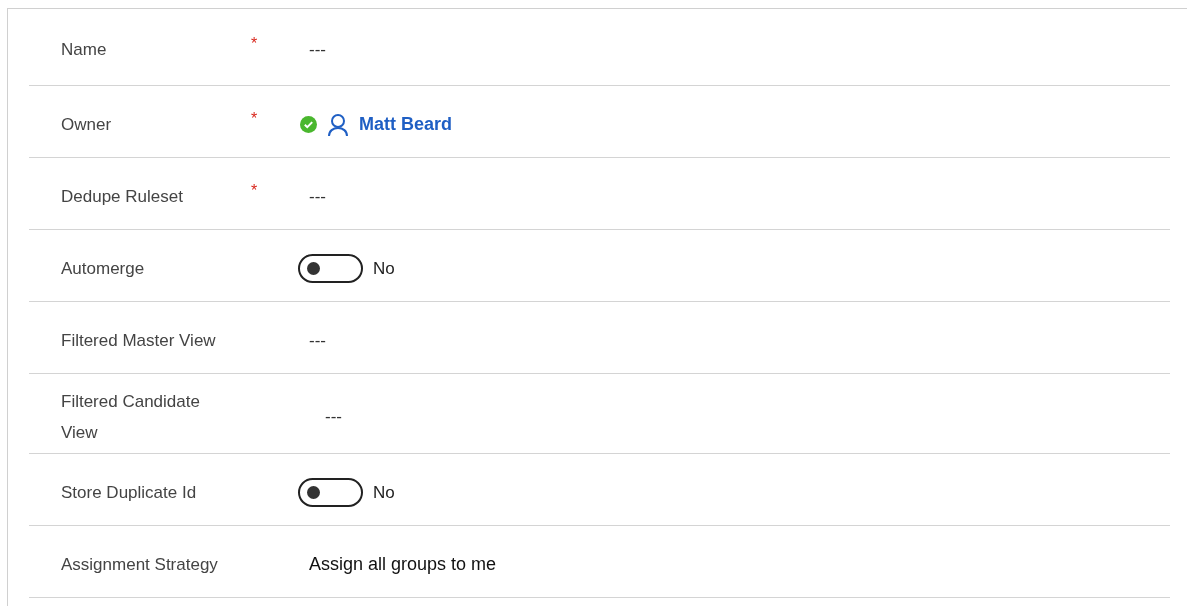  Describe the element at coordinates (122, 197) in the screenshot. I see `field-label: Dedupe Ruleset` at that location.